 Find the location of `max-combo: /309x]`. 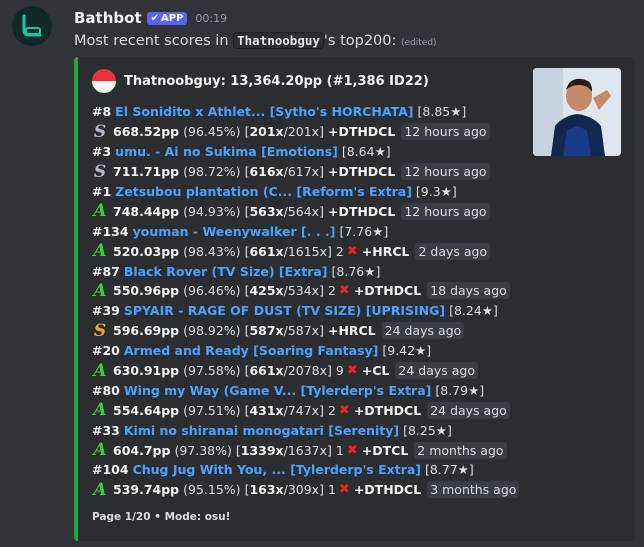

max-combo: /309x] is located at coordinates (303, 490).